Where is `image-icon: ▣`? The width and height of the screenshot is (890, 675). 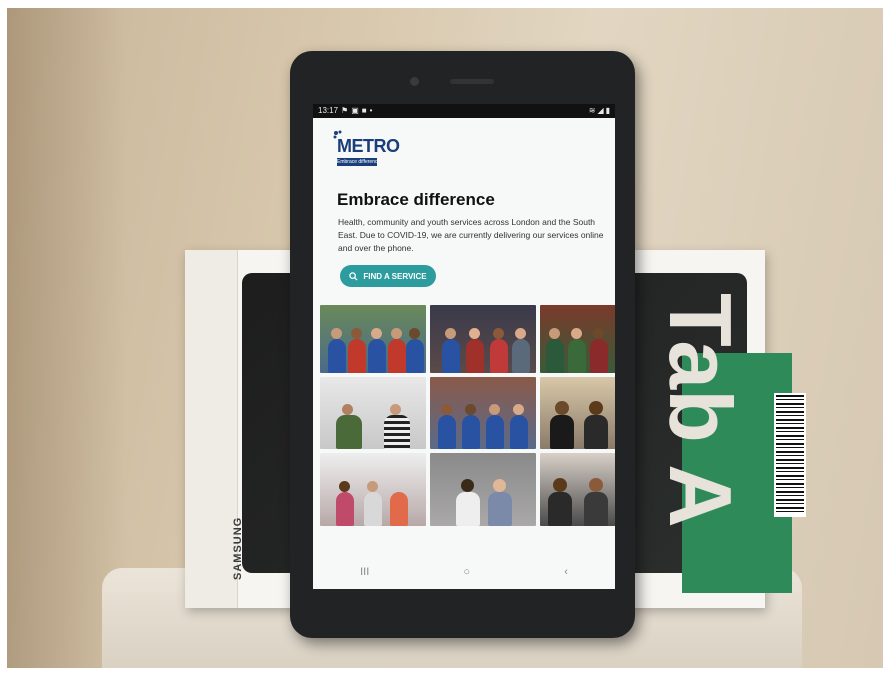
image-icon: ▣ is located at coordinates (355, 110).